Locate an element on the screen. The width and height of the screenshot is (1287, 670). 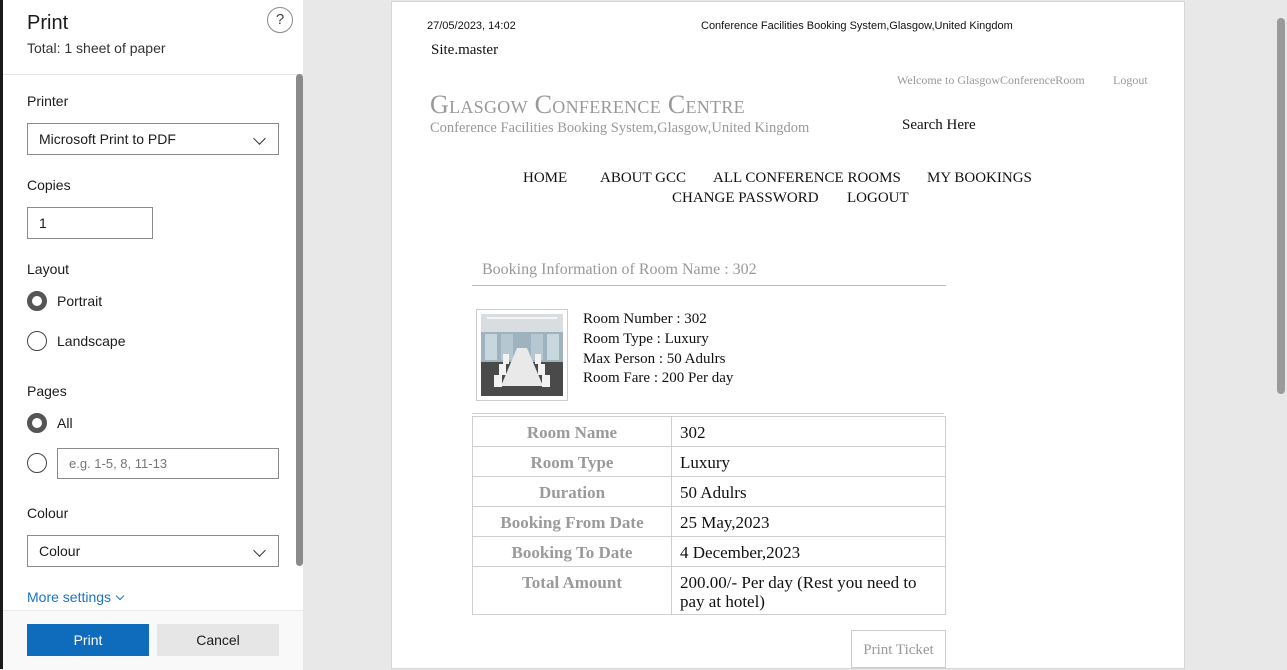
site-brand: Glasgow Conference Centre is located at coordinates (587, 104).